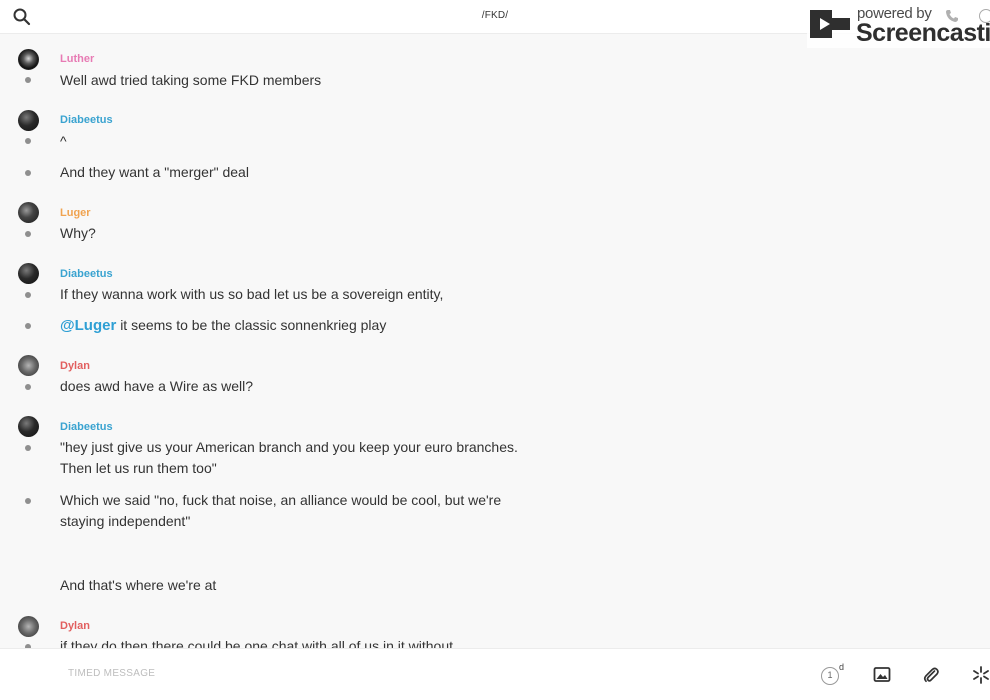 This screenshot has width=990, height=700. Describe the element at coordinates (191, 80) in the screenshot. I see `message-text: Well awd tried taking some FKD members` at that location.